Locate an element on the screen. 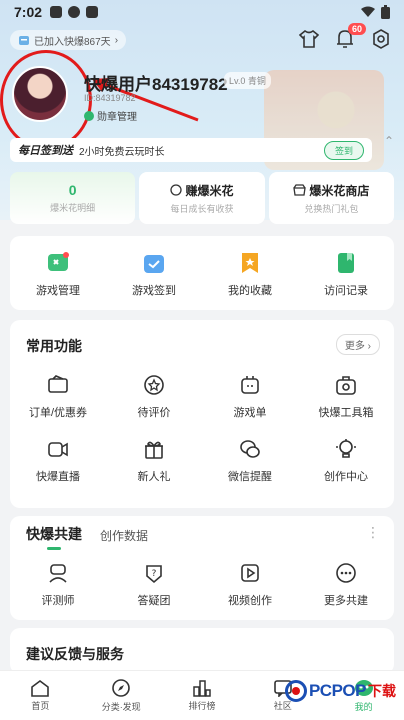 The width and height of the screenshot is (404, 720). game-list-label: 游戏单 is located at coordinates (250, 413).